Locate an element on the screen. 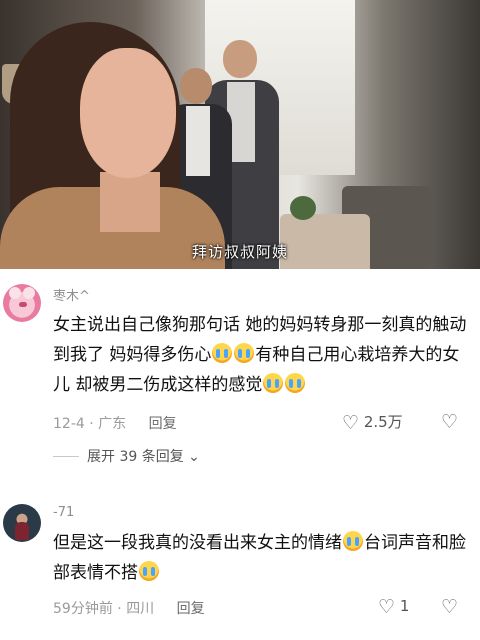 This screenshot has height=640, width=480. like-button: ♡ 1 is located at coordinates (393, 607).